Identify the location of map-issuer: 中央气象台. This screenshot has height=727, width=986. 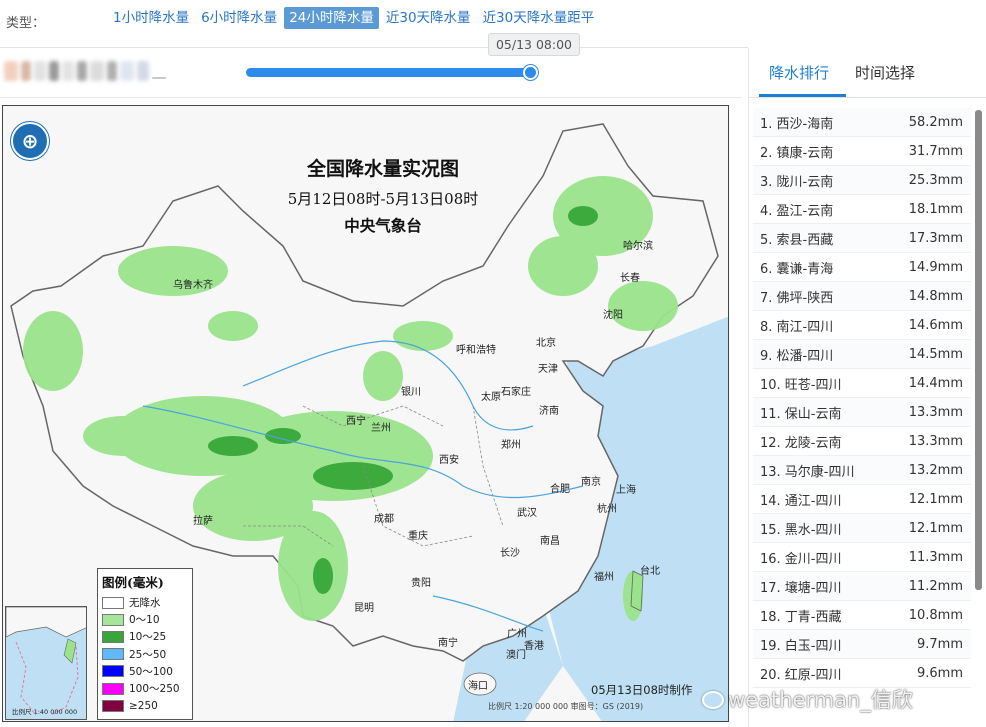
(383, 225).